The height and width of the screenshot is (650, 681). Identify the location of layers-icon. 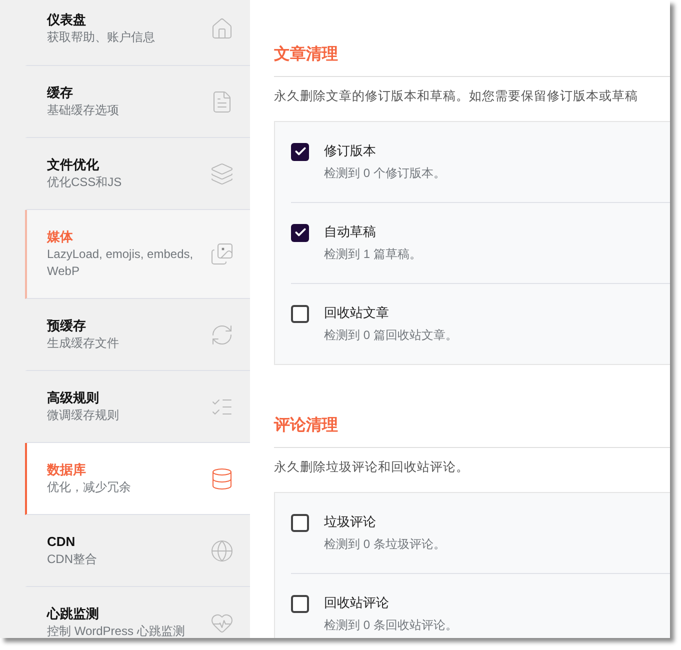
(222, 174).